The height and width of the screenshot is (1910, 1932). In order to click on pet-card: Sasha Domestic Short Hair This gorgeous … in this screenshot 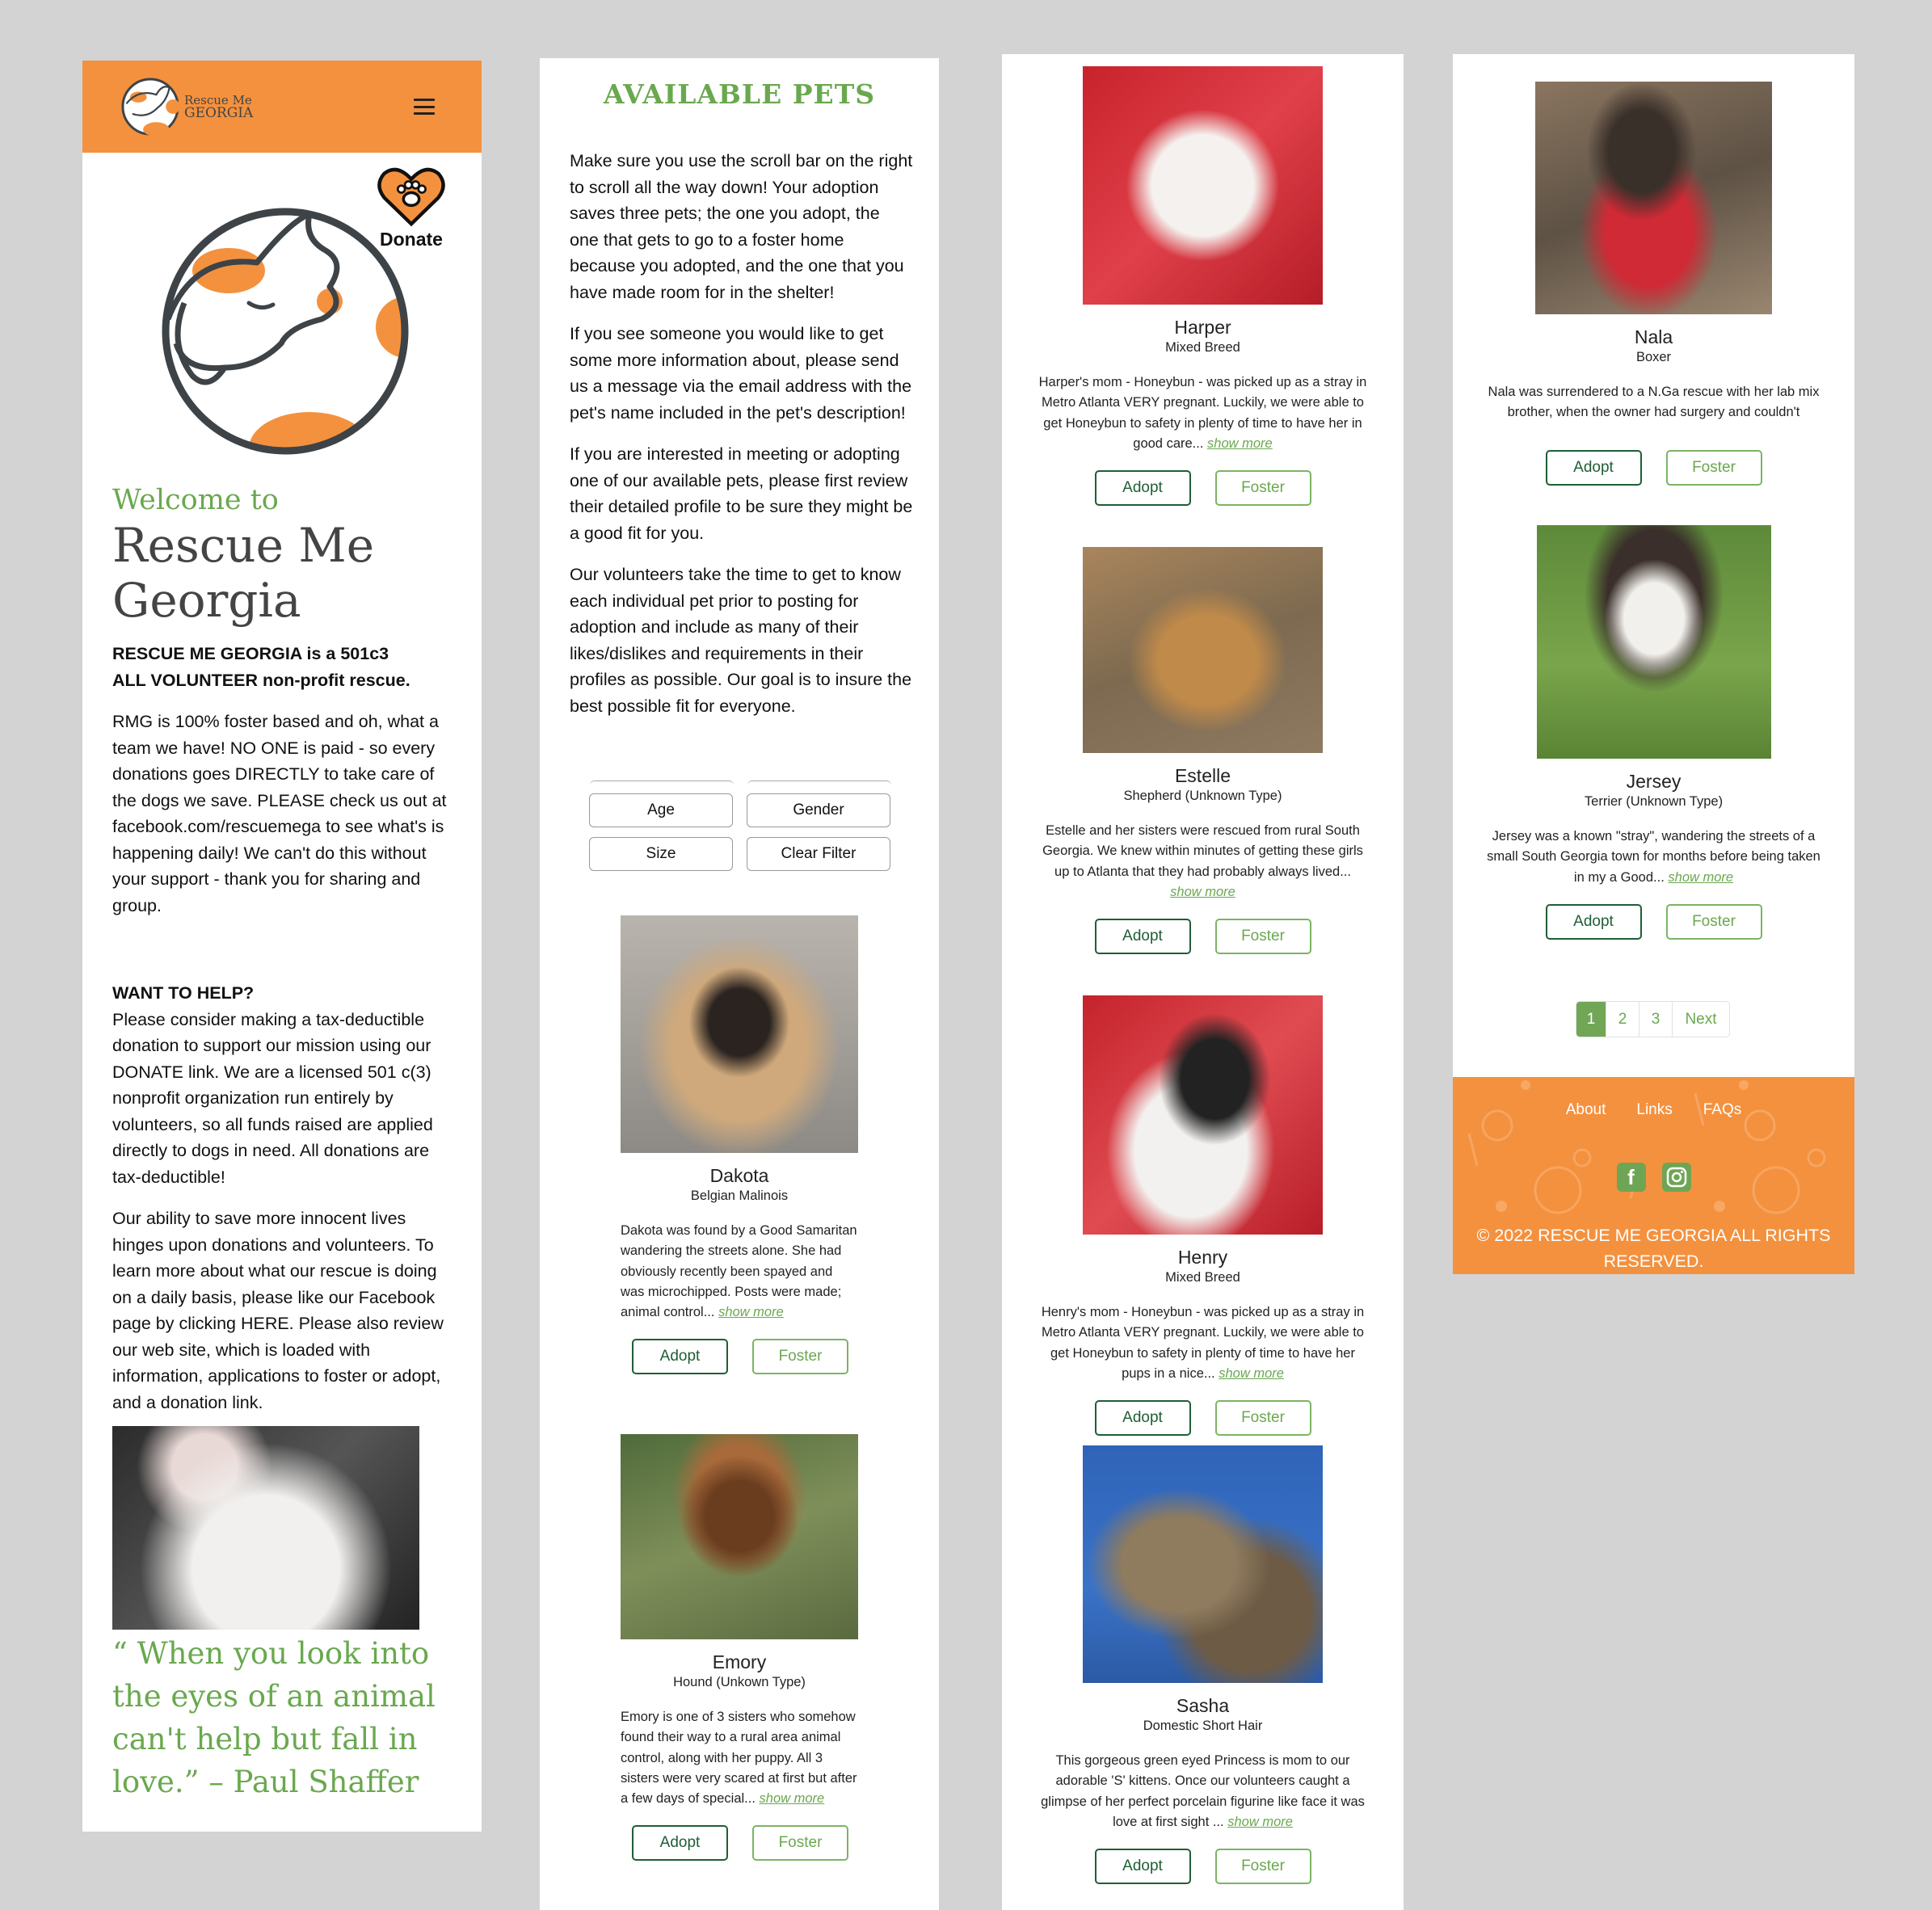, I will do `click(1203, 1665)`.